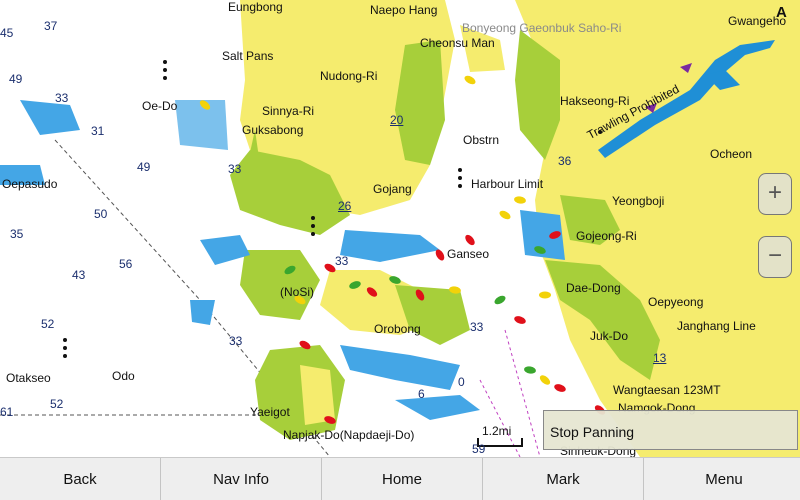 This screenshot has width=800, height=500. Describe the element at coordinates (98, 131) in the screenshot. I see `depth-sounding: 31` at that location.